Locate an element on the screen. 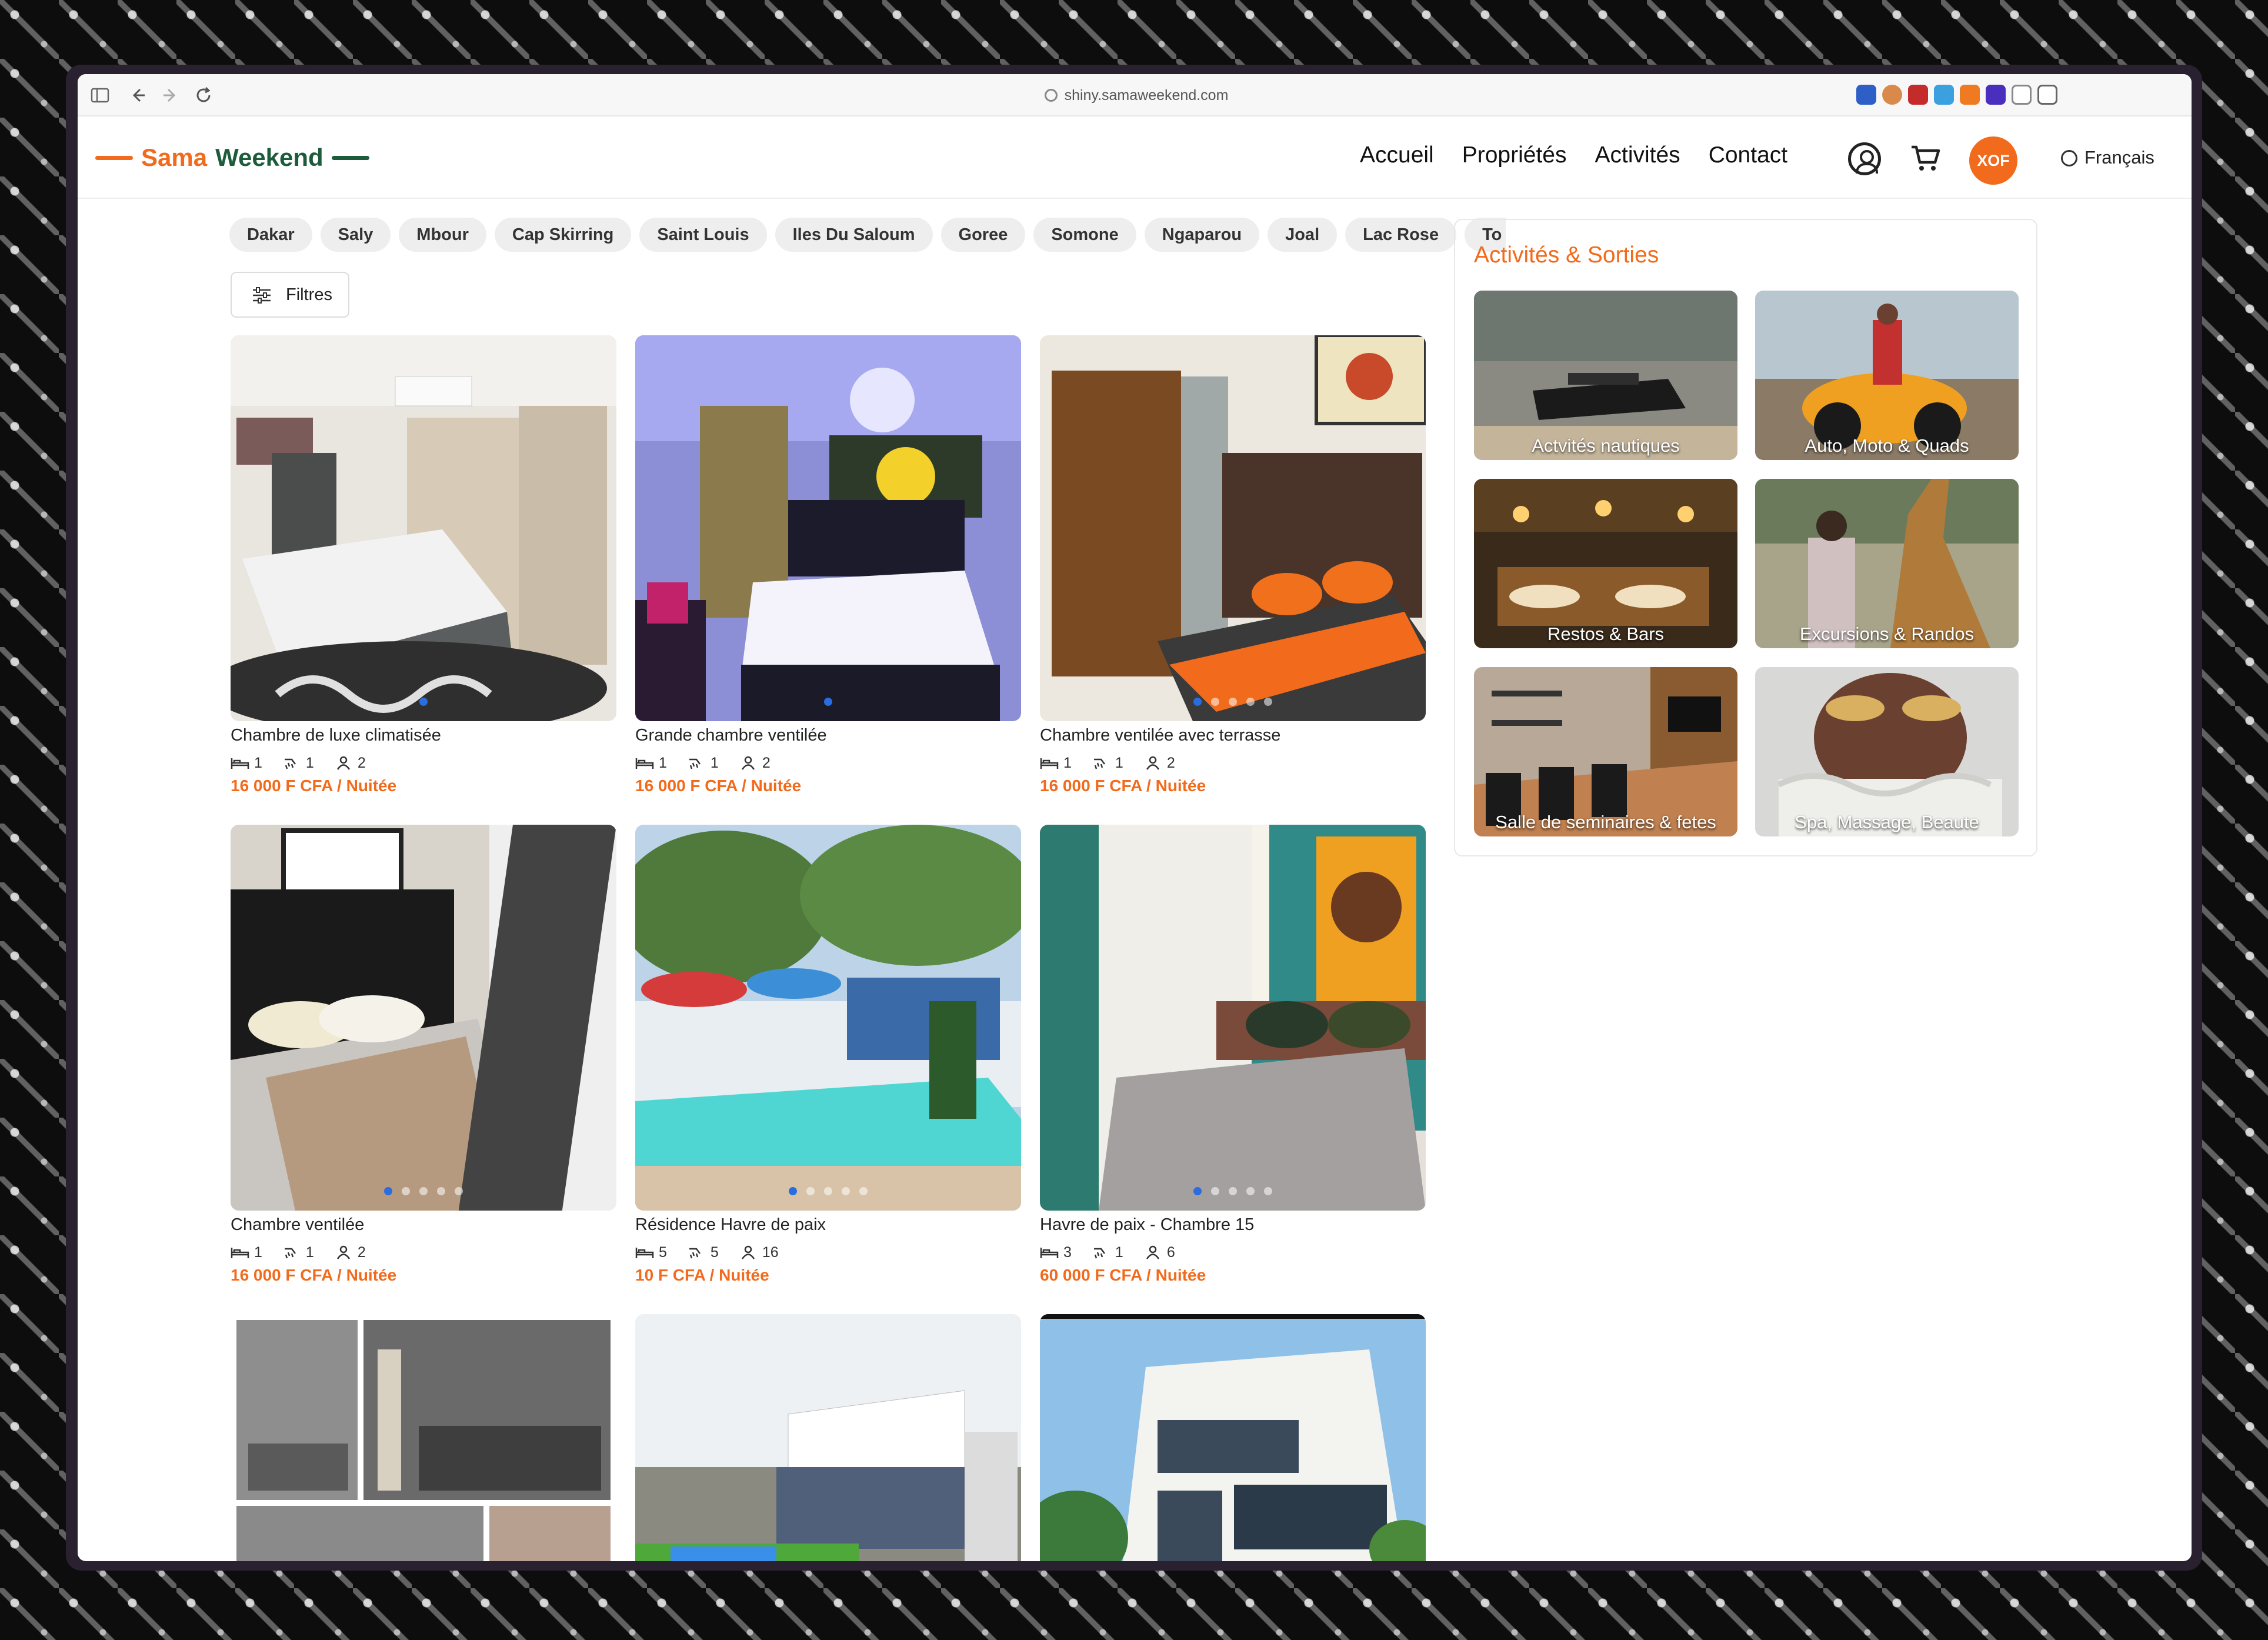  nav-accueil: Accueil is located at coordinates (1397, 155).